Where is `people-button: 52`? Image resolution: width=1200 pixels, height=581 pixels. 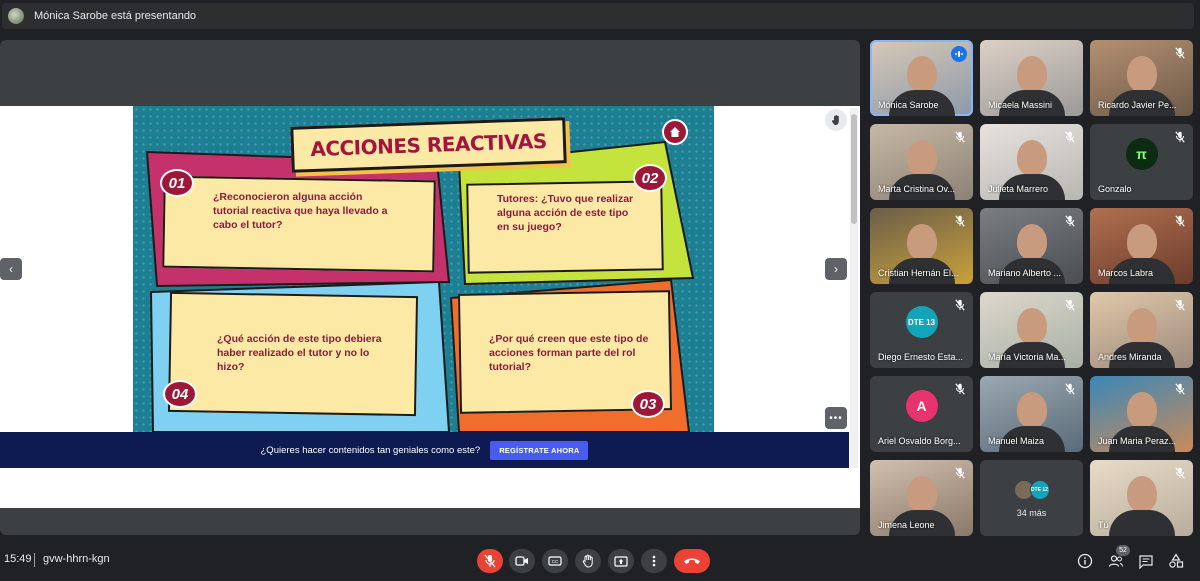
people-button: 52 is located at coordinates (1118, 558).